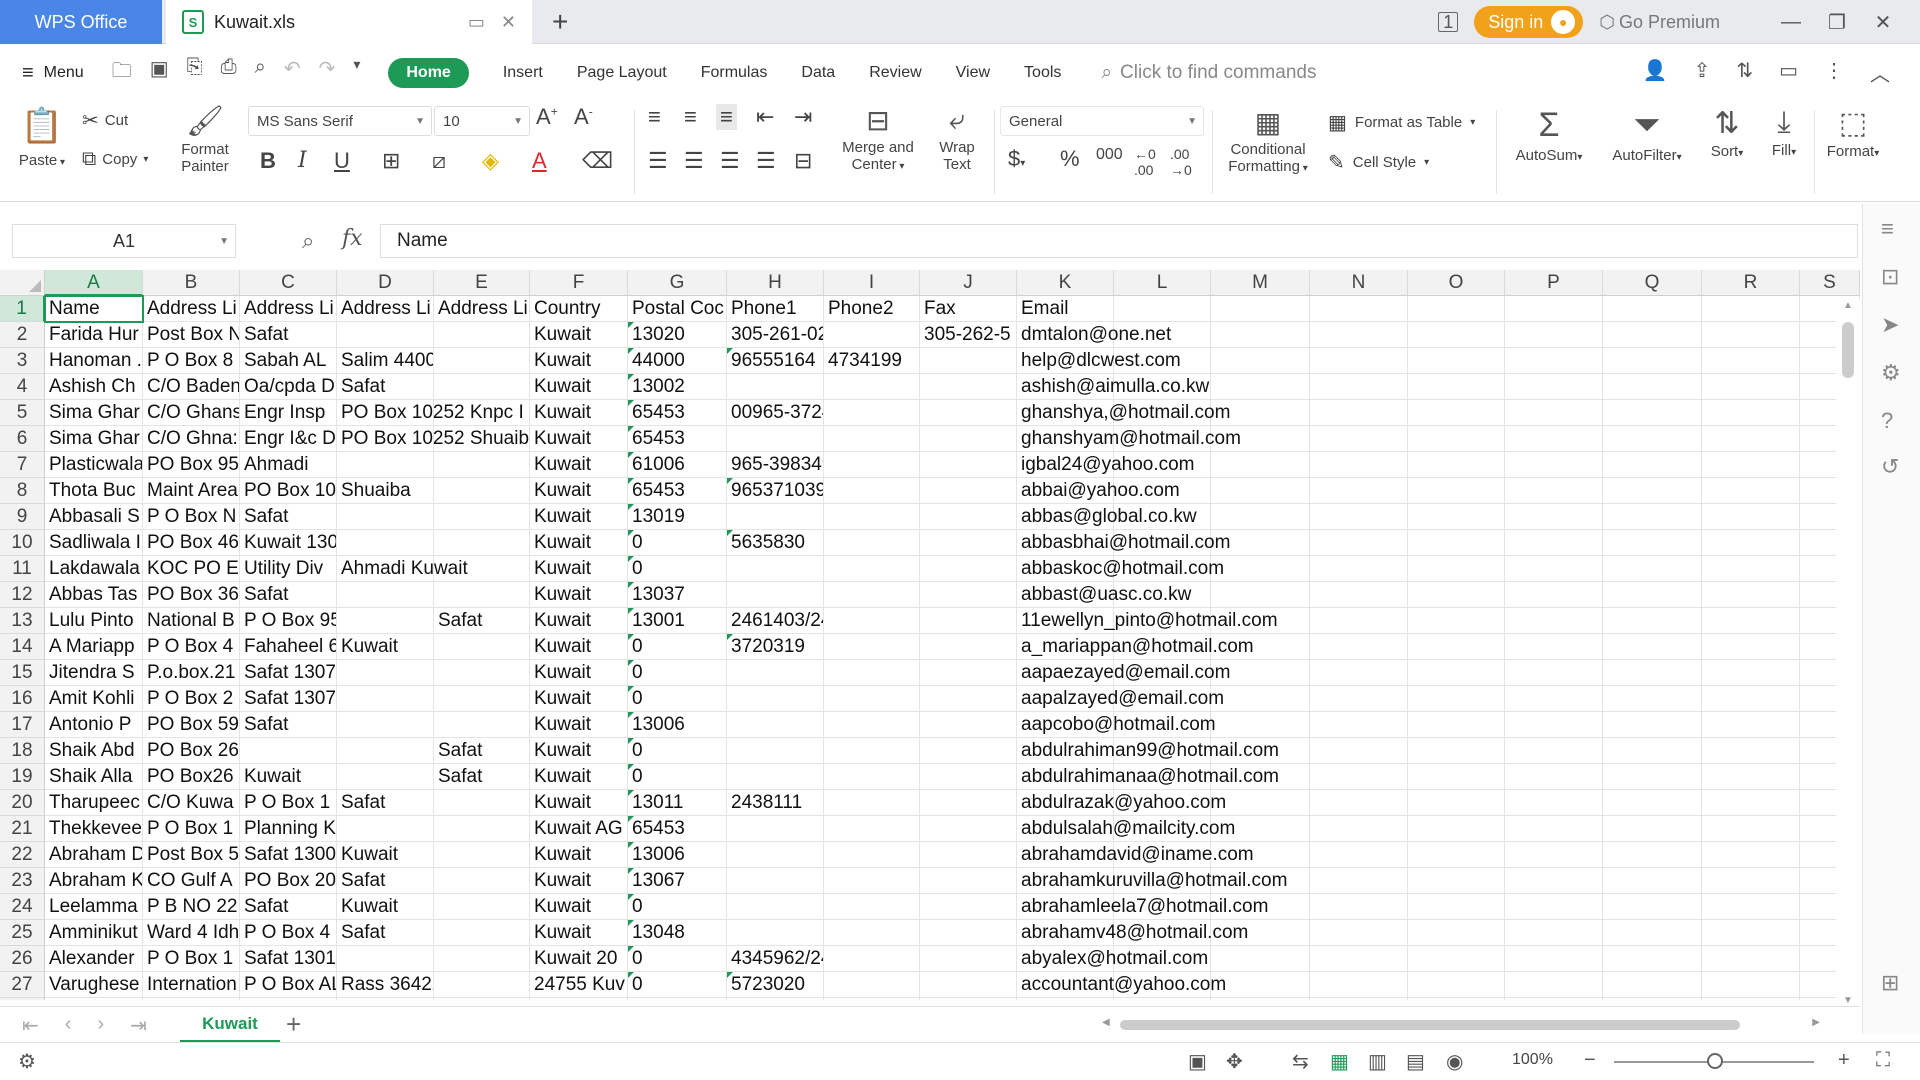 The image size is (1920, 1080). I want to click on vertical-scrollbar: ▲ ▼, so click(1848, 653).